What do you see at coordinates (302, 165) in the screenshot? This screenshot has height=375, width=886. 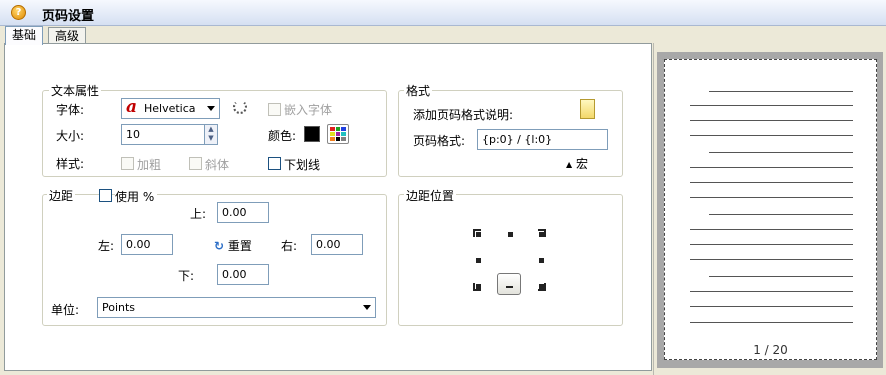 I see `underline-label: 下划线` at bounding box center [302, 165].